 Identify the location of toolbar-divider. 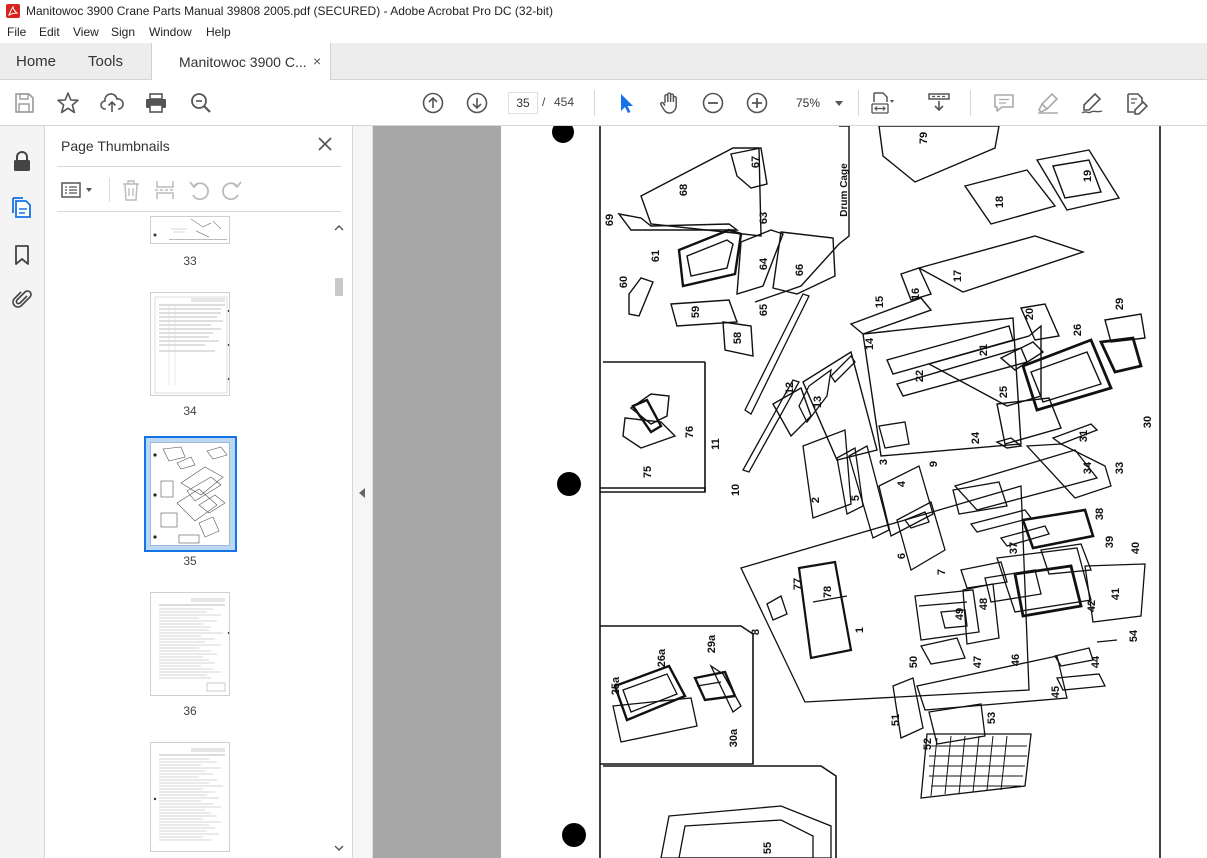
(858, 103).